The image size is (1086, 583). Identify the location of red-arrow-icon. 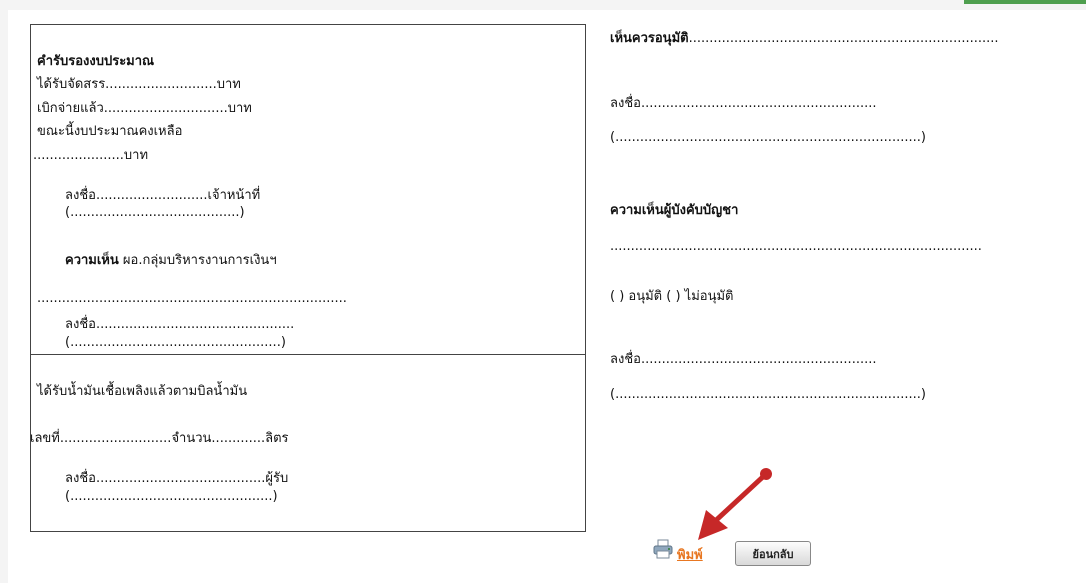
(735, 504).